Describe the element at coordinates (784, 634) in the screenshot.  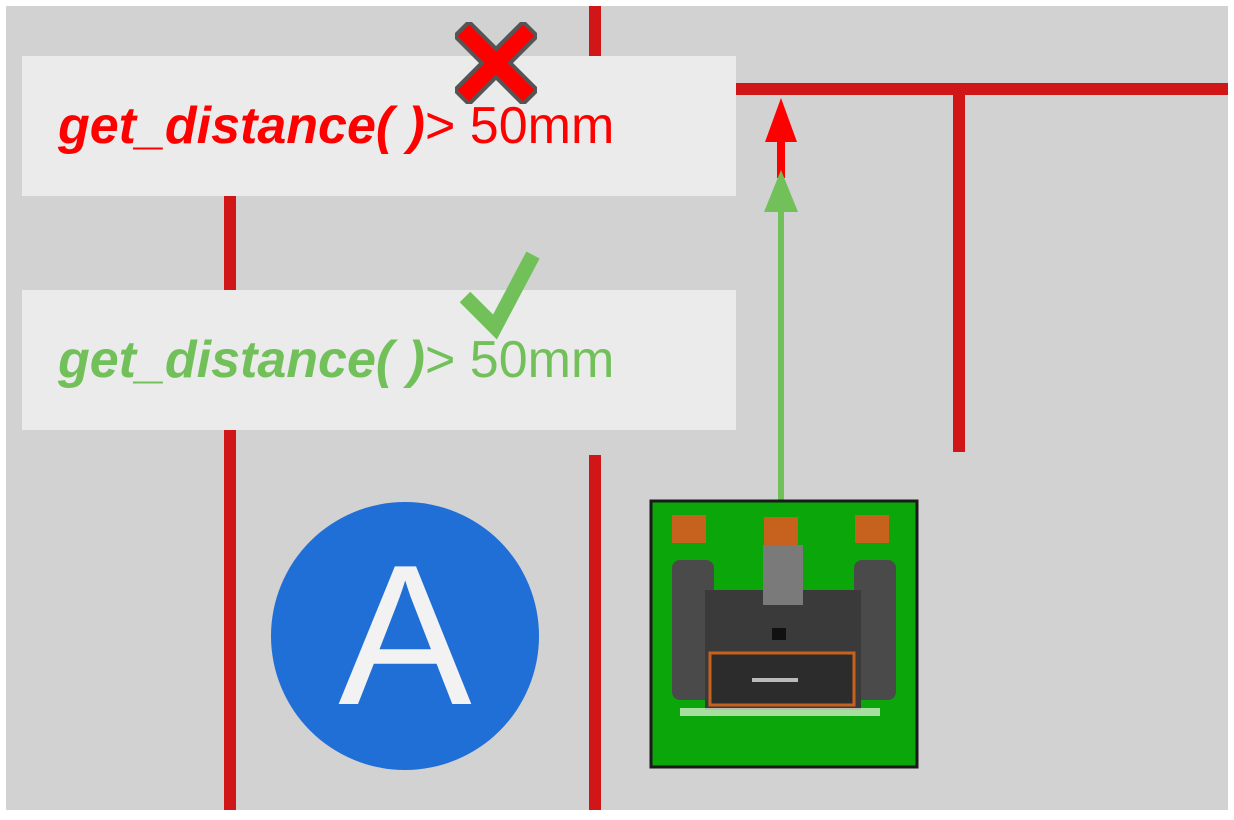
I see `robot-icon` at that location.